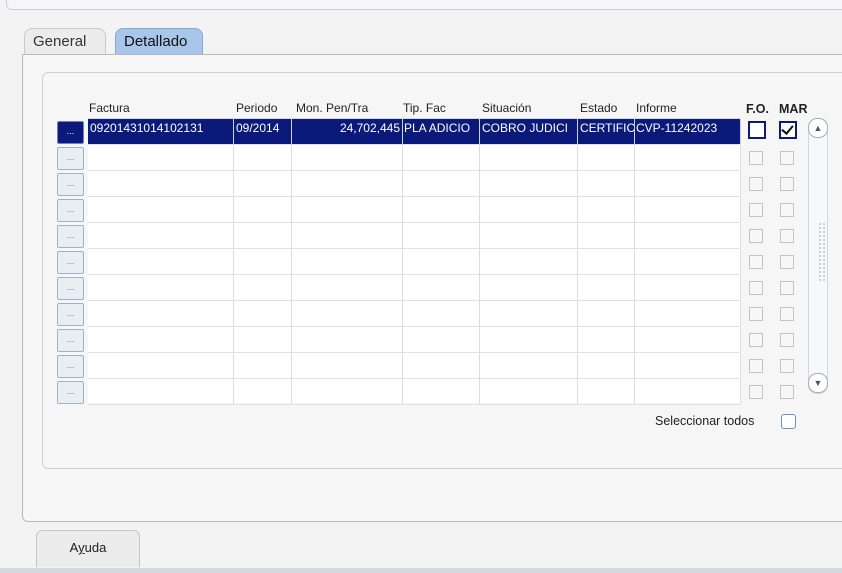 This screenshot has height=573, width=842. I want to click on cell-informe: CVP-11242023, so click(687, 131).